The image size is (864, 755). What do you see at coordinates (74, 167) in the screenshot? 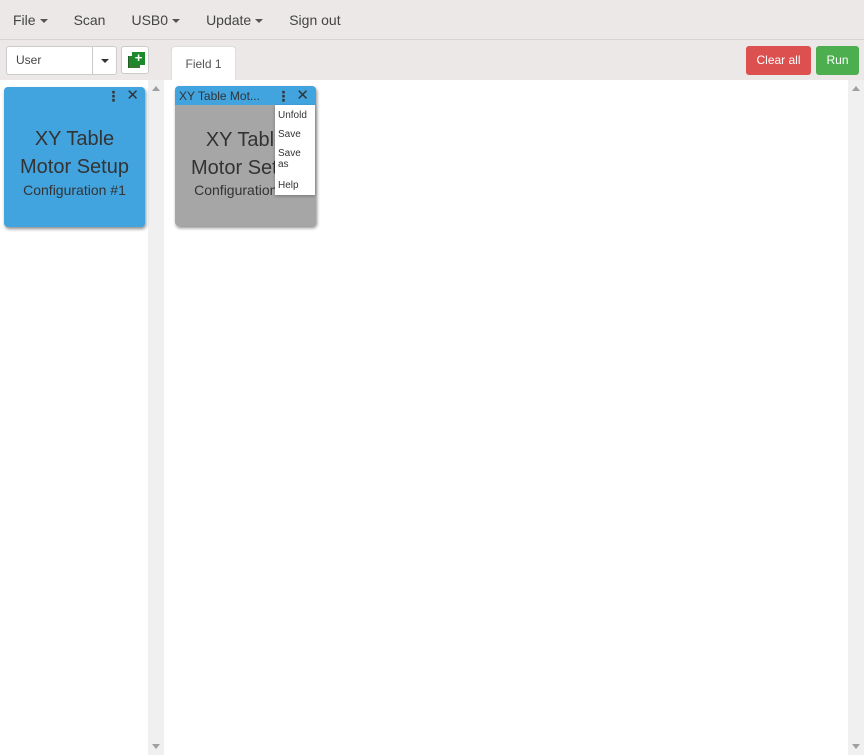
I see `card-title-line2: Motor Setup` at bounding box center [74, 167].